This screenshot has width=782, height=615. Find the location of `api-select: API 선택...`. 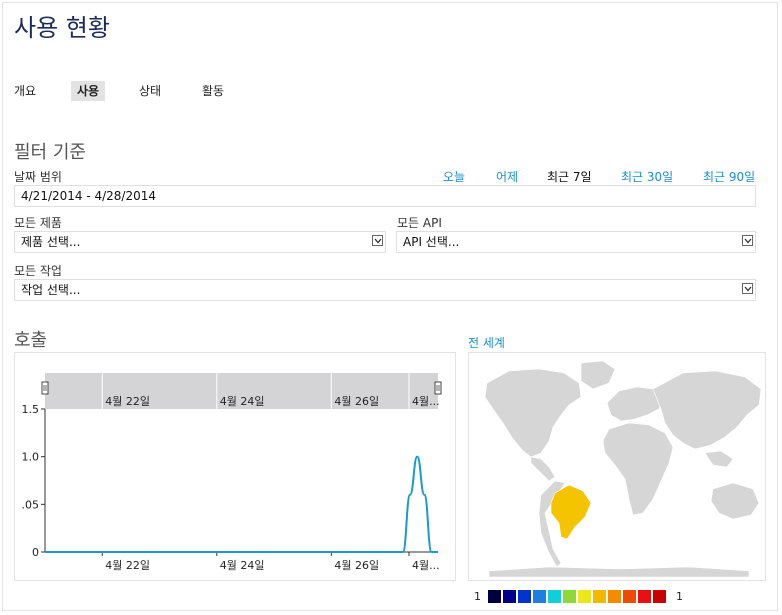

api-select: API 선택... is located at coordinates (576, 242).